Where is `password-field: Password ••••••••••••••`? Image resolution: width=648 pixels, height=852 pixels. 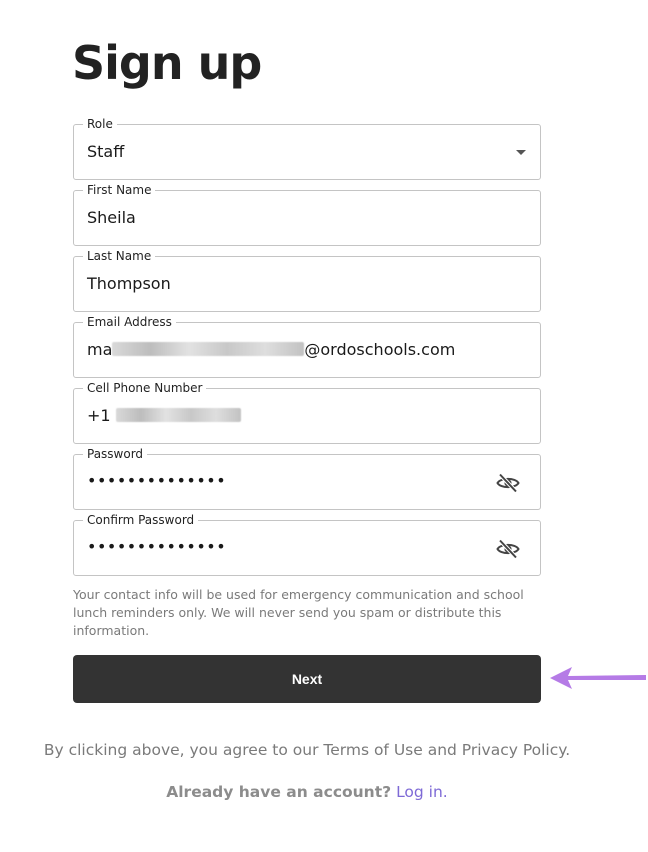
password-field: Password •••••••••••••• is located at coordinates (307, 478).